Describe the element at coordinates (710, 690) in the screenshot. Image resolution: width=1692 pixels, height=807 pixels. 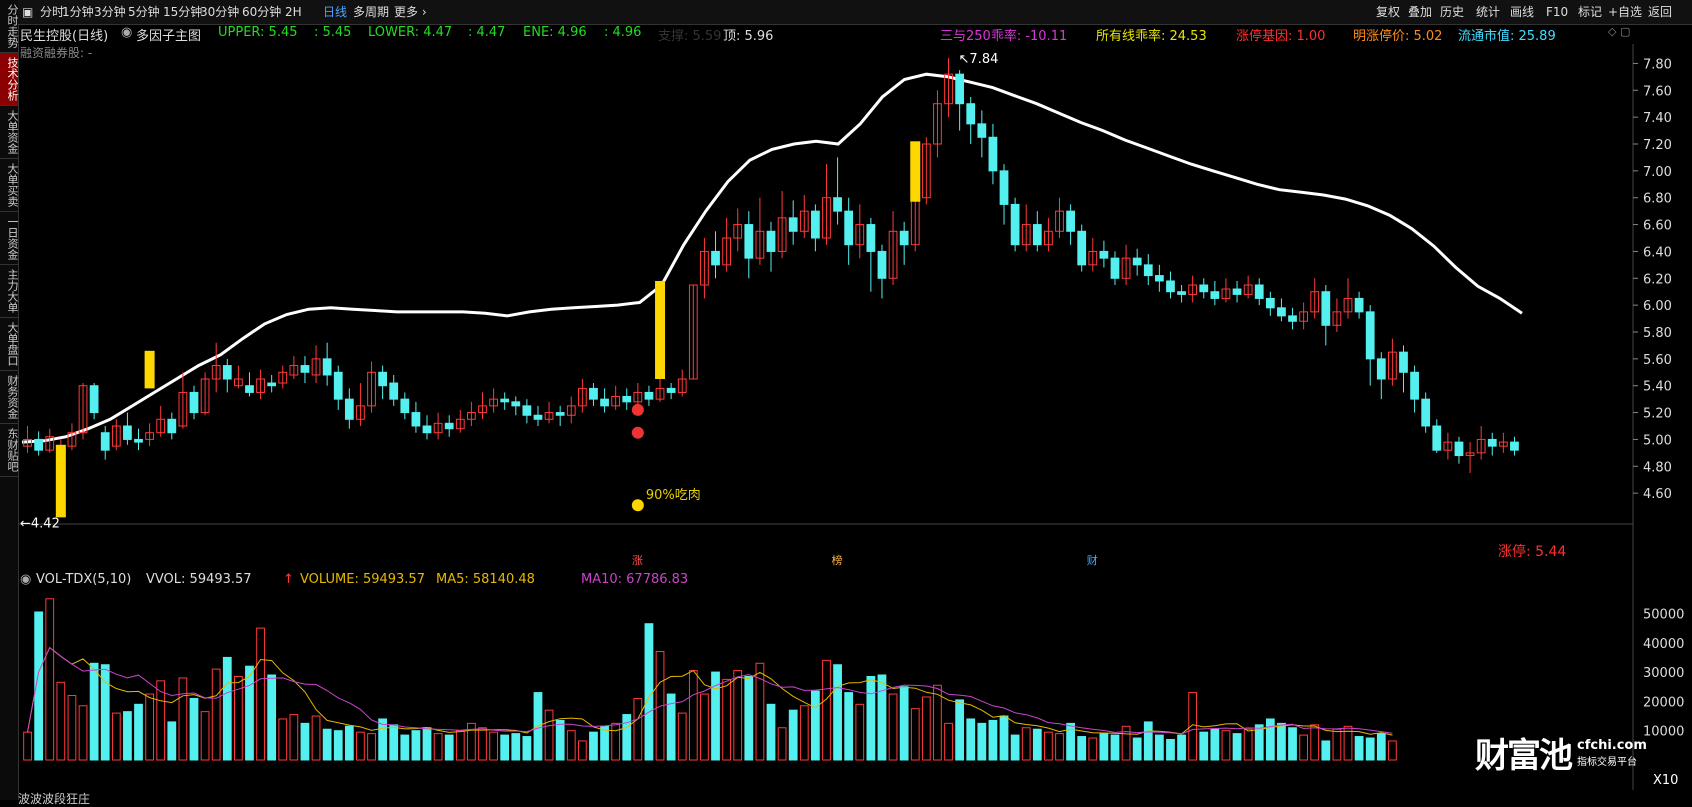
I see `volume-ma10-line` at that location.